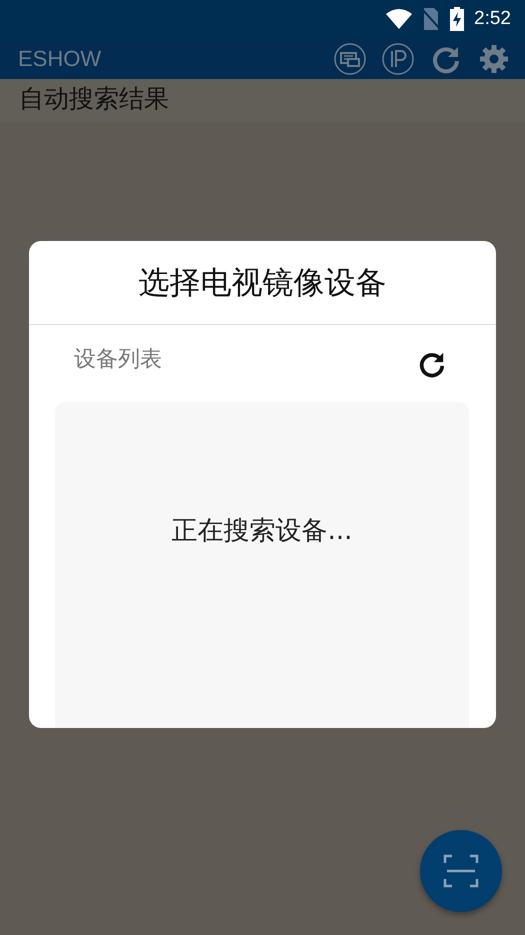 The width and height of the screenshot is (525, 935). What do you see at coordinates (431, 19) in the screenshot?
I see `no-sim-icon` at bounding box center [431, 19].